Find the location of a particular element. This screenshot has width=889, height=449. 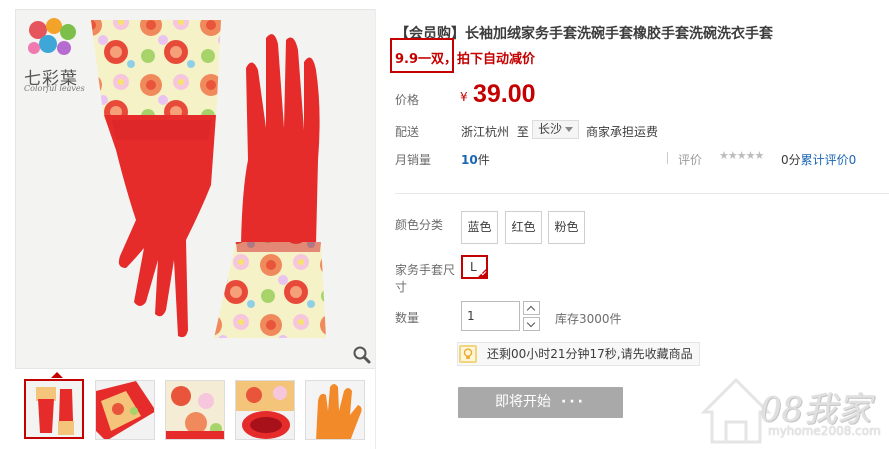

rating-label: 评价 is located at coordinates (690, 160).